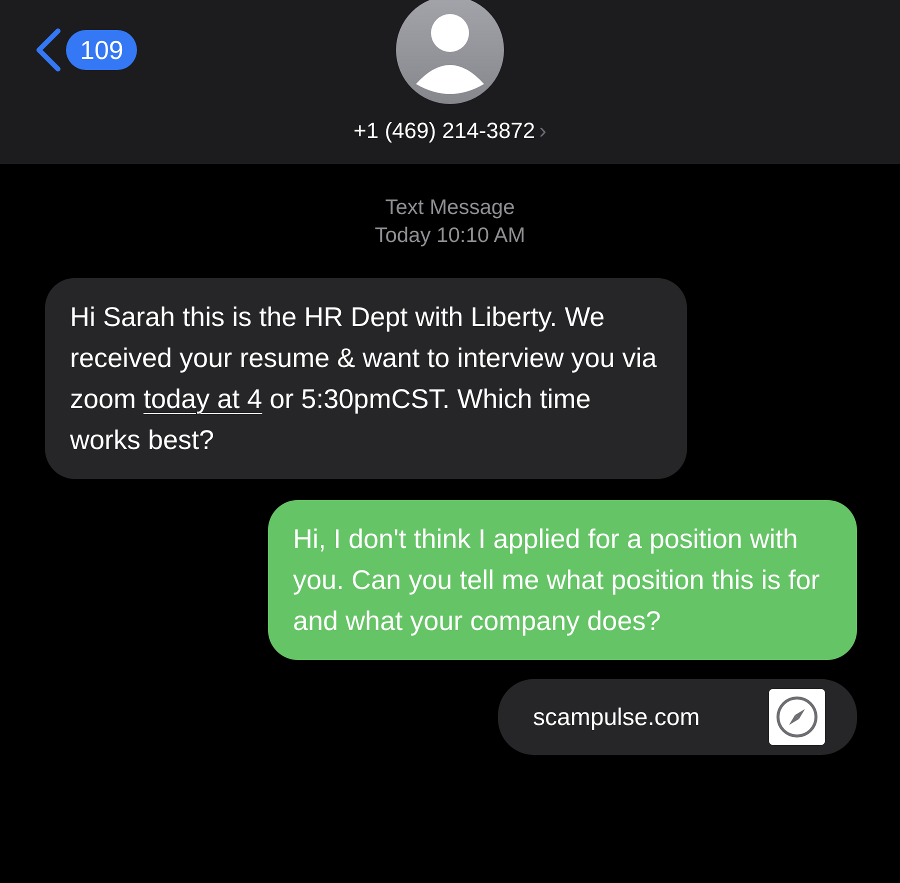 The height and width of the screenshot is (883, 900). What do you see at coordinates (450, 208) in the screenshot?
I see `service-label: Text Message` at bounding box center [450, 208].